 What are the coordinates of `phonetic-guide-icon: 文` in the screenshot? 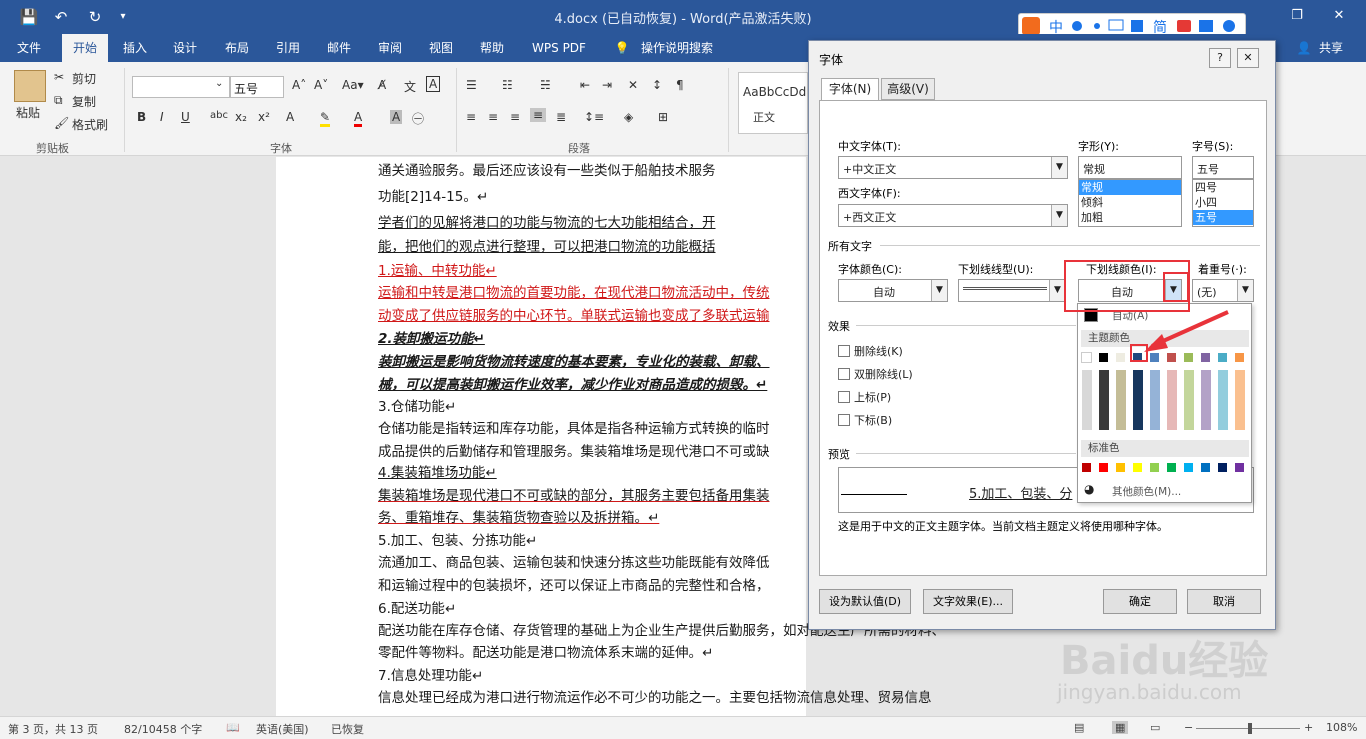 It's located at (410, 86).